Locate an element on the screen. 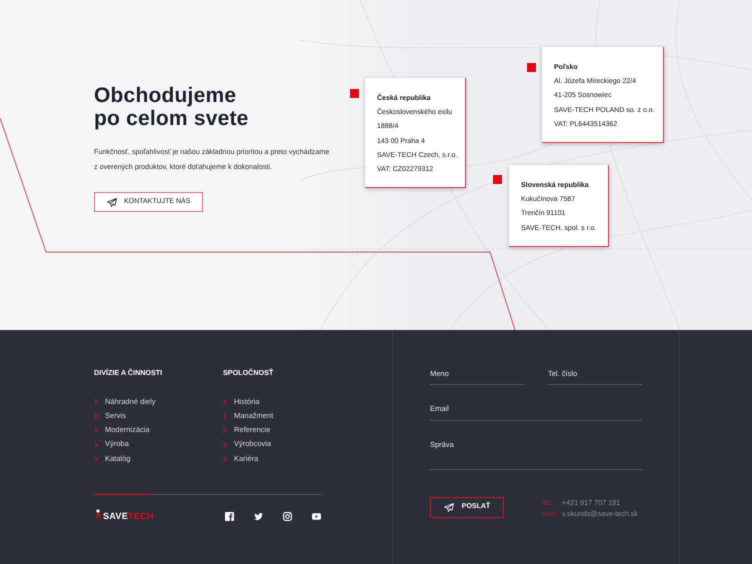  page-heading: Obchodujeme po celom svete is located at coordinates (172, 107).